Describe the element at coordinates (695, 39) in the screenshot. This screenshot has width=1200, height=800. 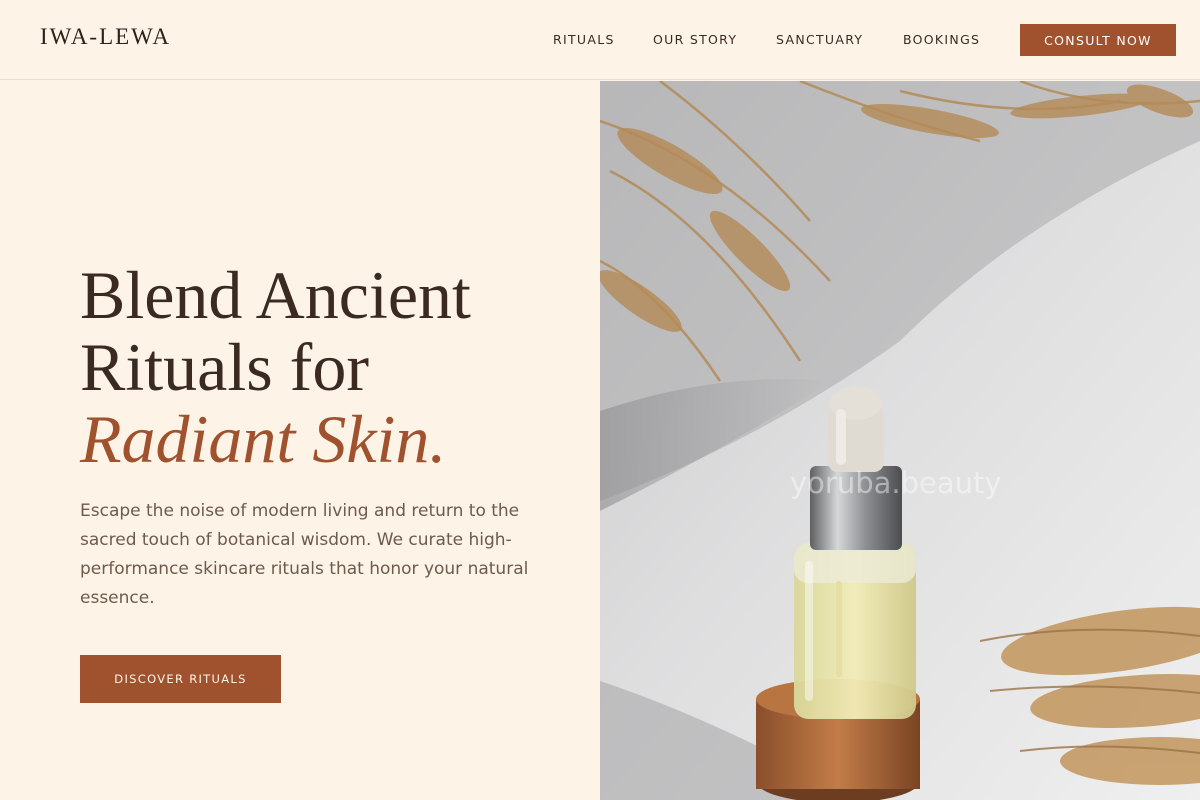
I see `nav-link-our-story: OUR STORY` at that location.